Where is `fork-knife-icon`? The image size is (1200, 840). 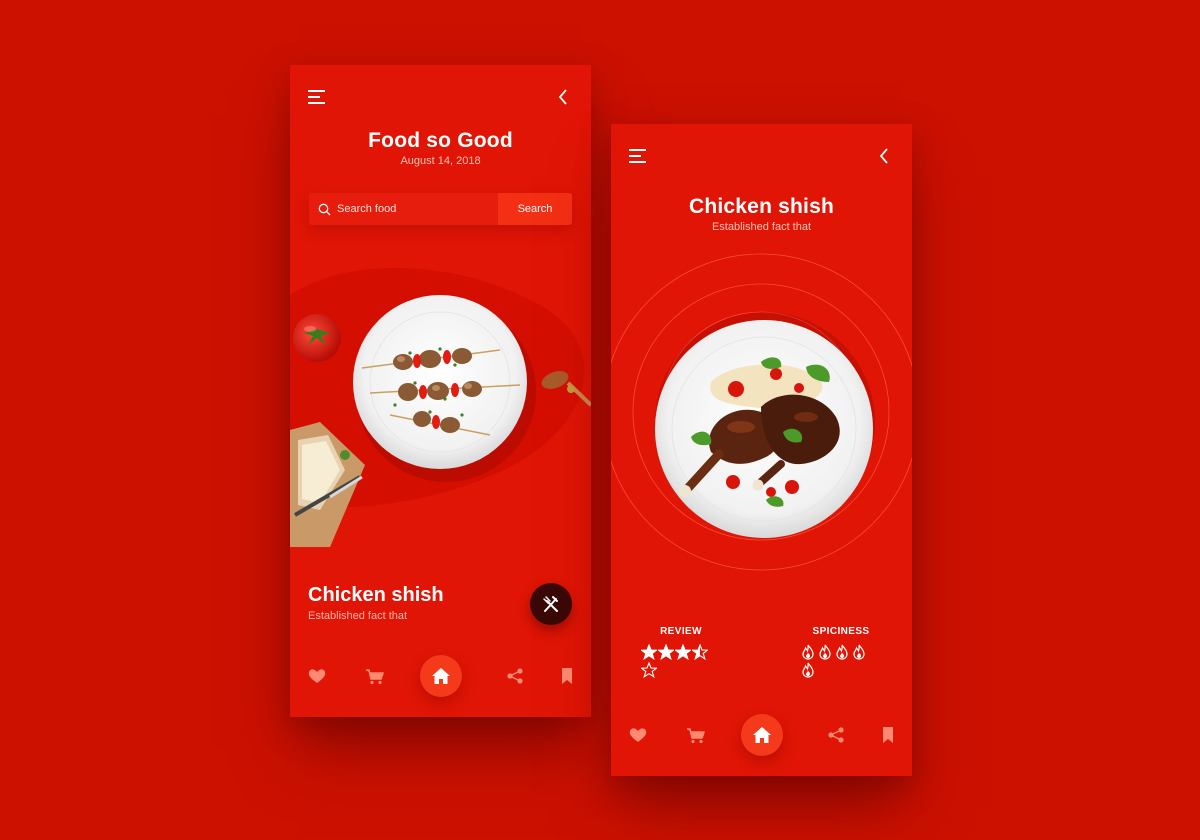
fork-knife-icon is located at coordinates (550, 604).